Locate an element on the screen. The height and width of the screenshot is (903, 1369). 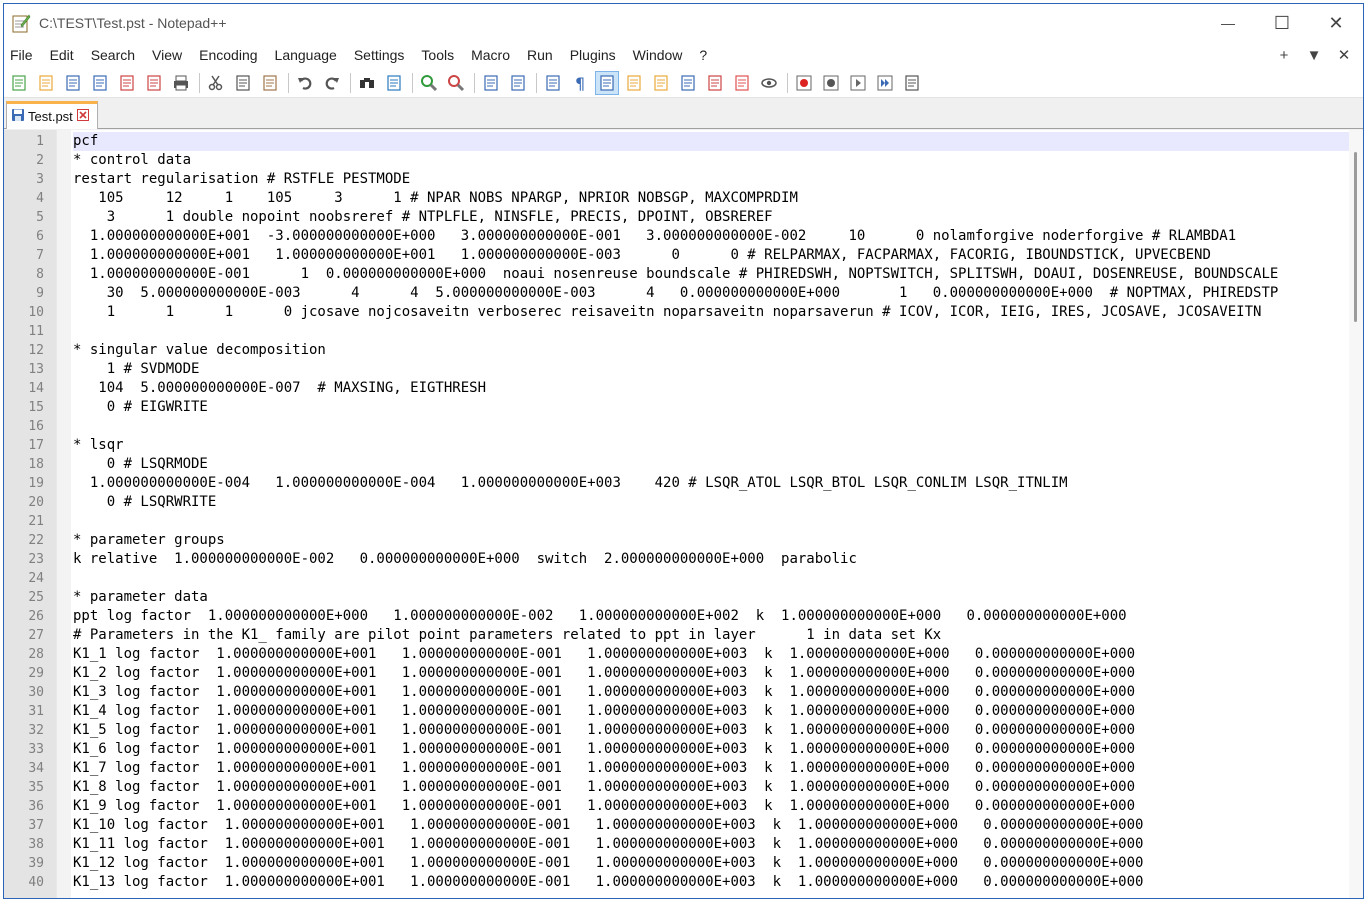
editor-line: 22 * parameter groups is located at coordinates (683, 540).